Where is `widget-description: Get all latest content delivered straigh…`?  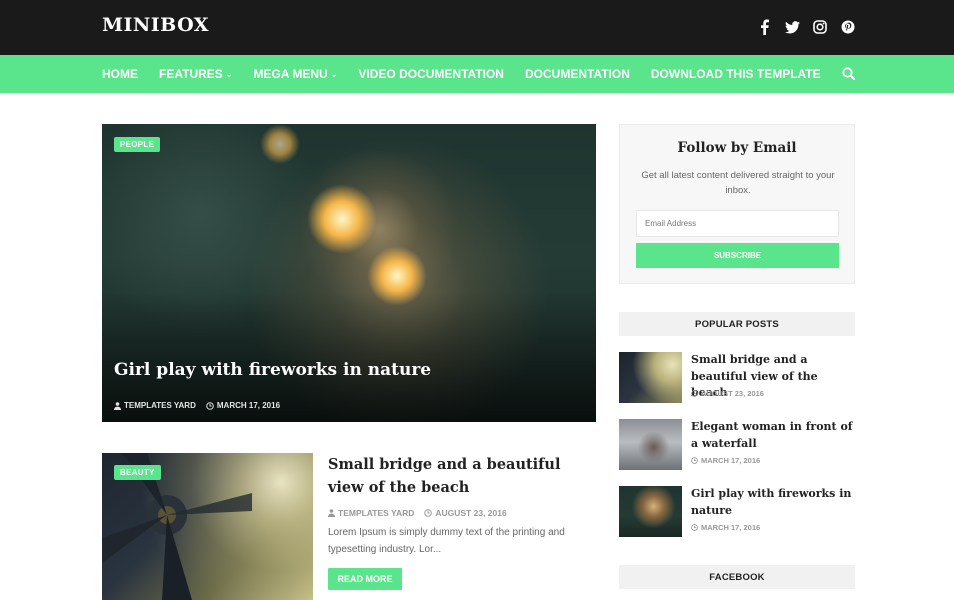 widget-description: Get all latest content delivered straigh… is located at coordinates (738, 183).